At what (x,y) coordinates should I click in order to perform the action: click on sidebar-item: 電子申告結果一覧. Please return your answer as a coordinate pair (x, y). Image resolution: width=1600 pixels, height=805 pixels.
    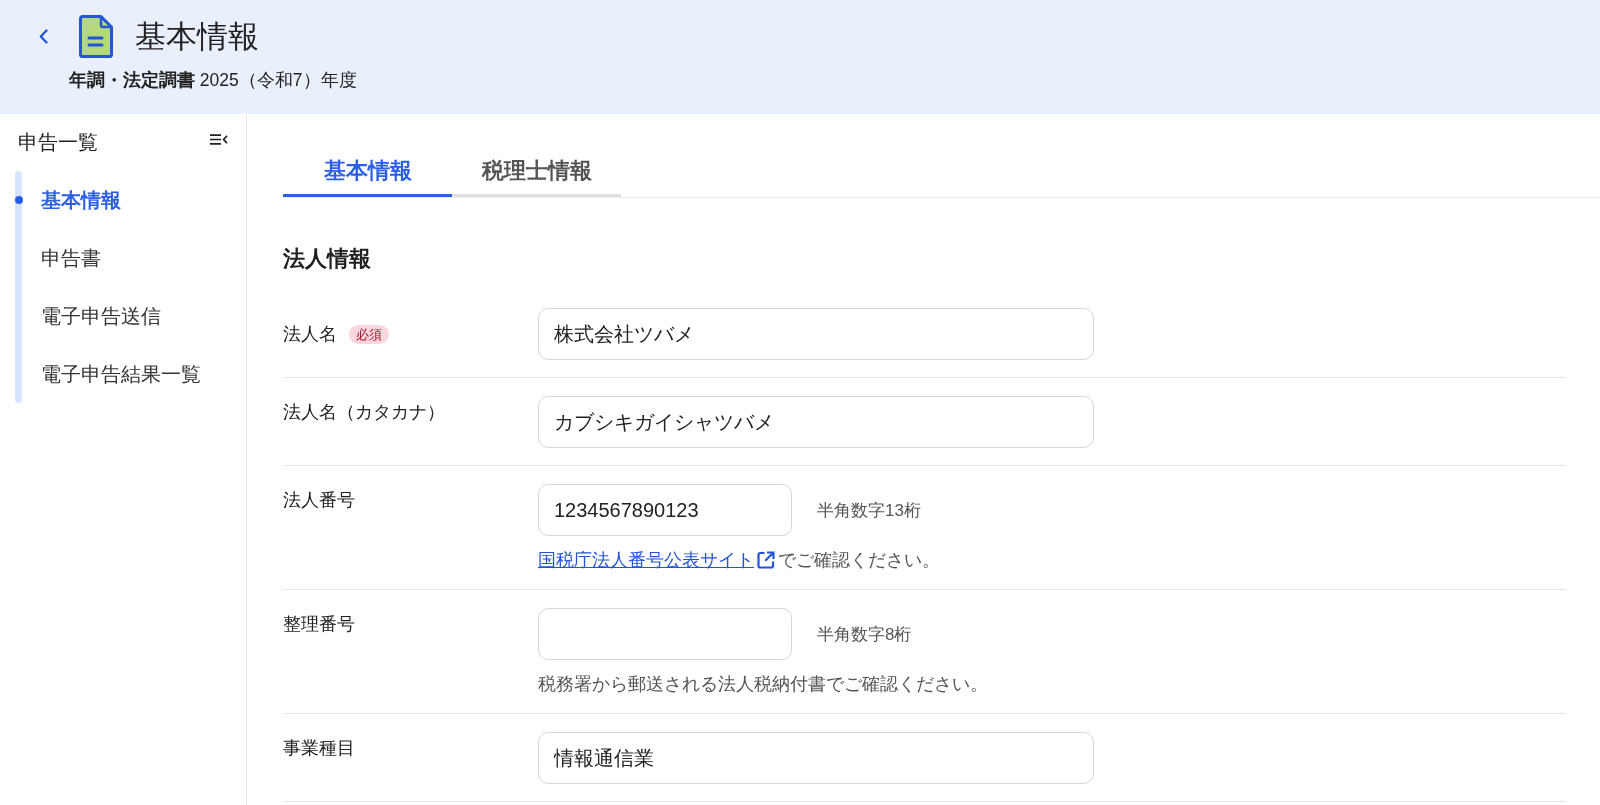
    Looking at the image, I should click on (108, 374).